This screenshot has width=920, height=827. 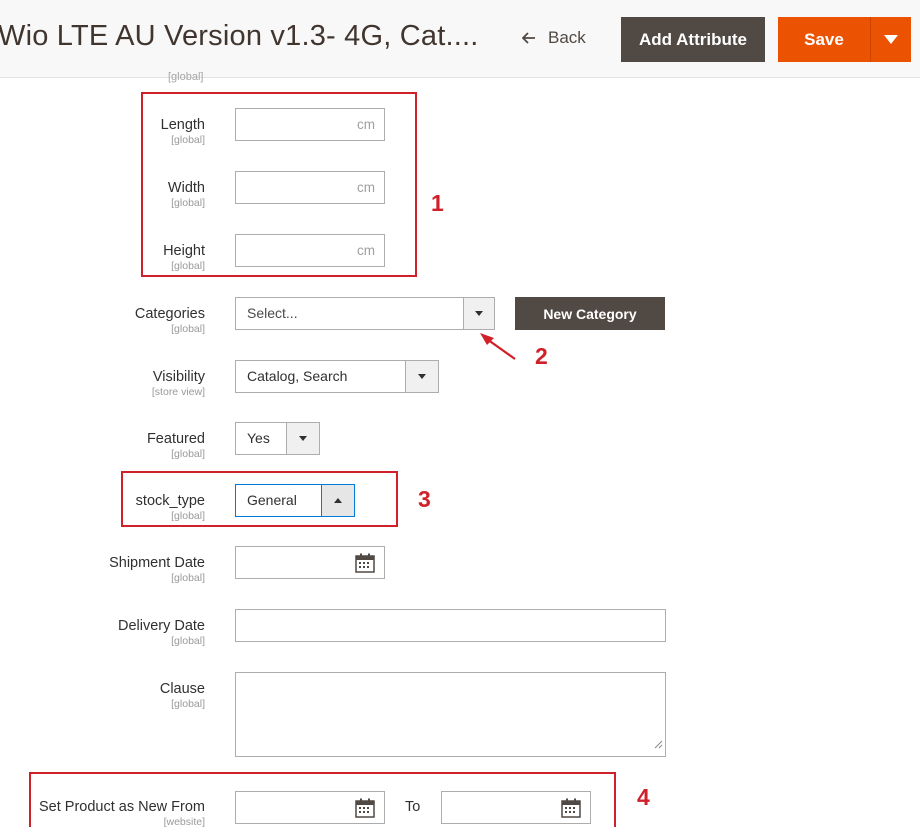 What do you see at coordinates (450, 625) in the screenshot?
I see `delivery-date-input` at bounding box center [450, 625].